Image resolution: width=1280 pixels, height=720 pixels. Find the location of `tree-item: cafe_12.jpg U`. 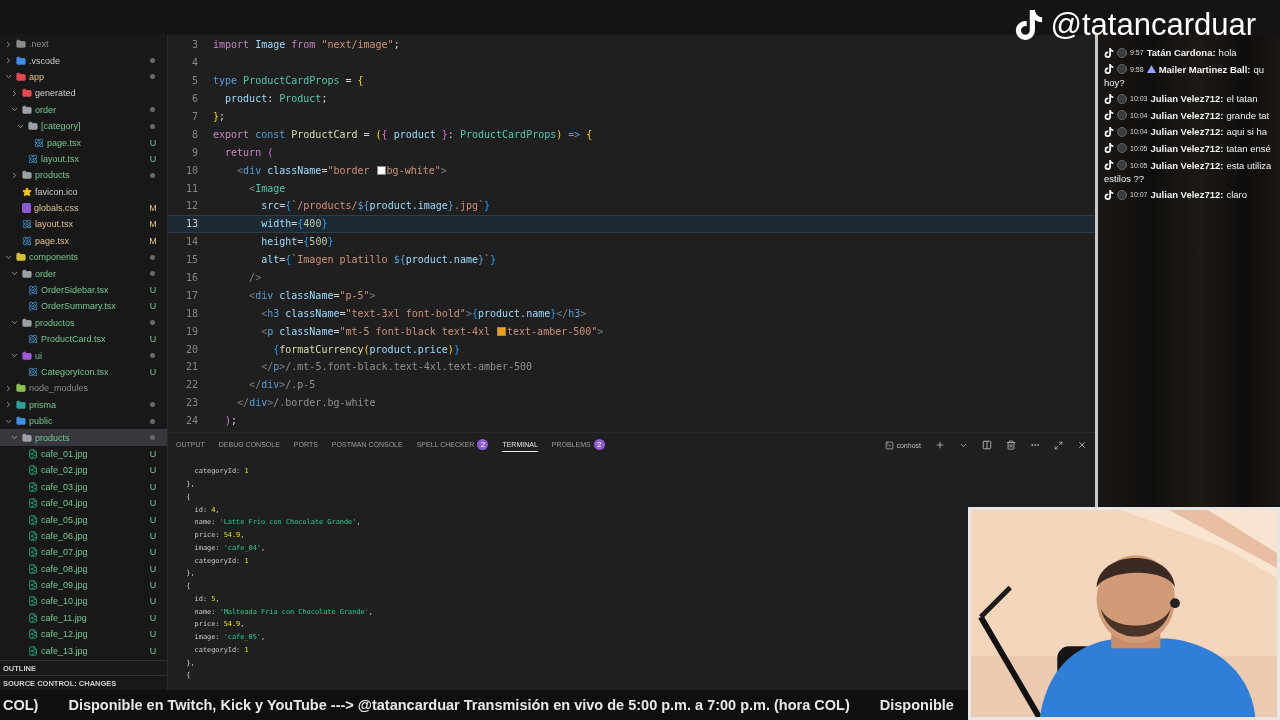

tree-item: cafe_12.jpg U is located at coordinates (83, 634).